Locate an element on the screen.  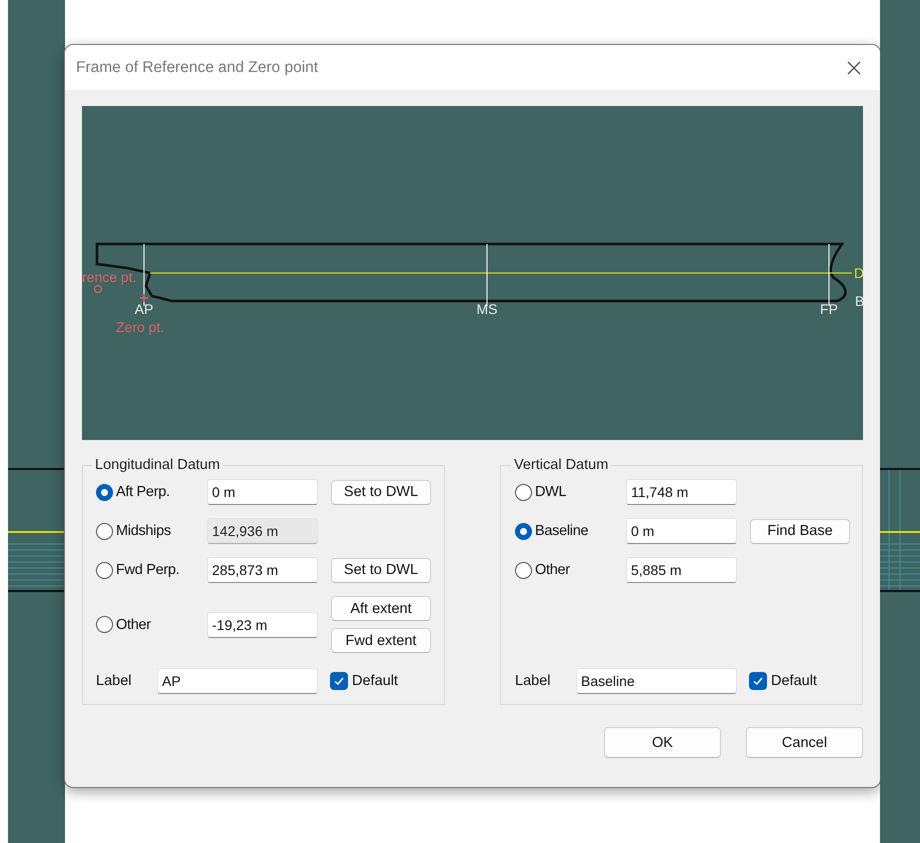
zero-marker is located at coordinates (144, 298).